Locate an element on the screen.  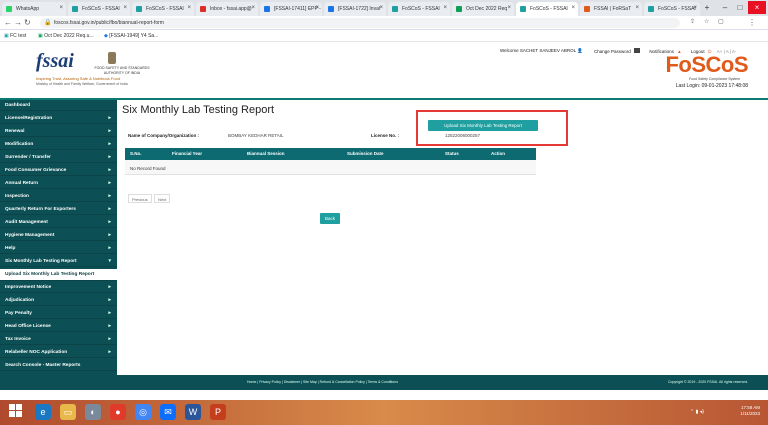
sidebar-item-food-consumer-grievance: Food Consumer Grievance ▸ is located at coordinates (58, 170).